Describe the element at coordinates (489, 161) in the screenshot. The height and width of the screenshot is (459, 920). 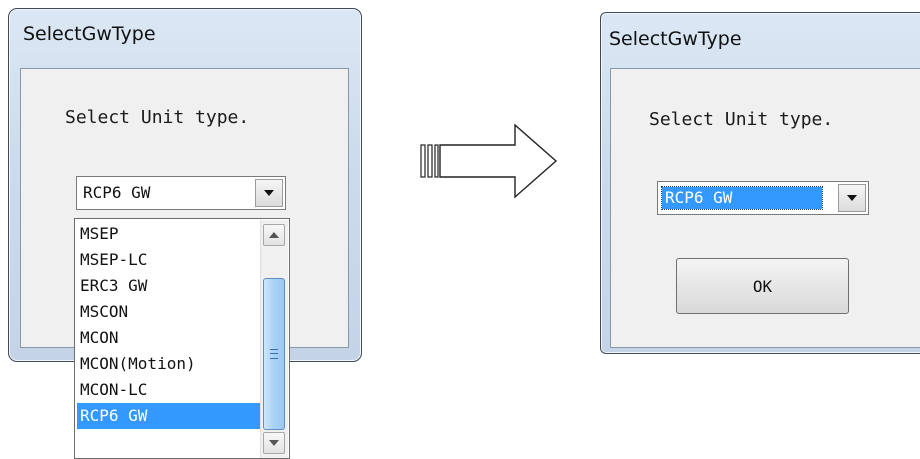
I see `right-arrow-icon` at that location.